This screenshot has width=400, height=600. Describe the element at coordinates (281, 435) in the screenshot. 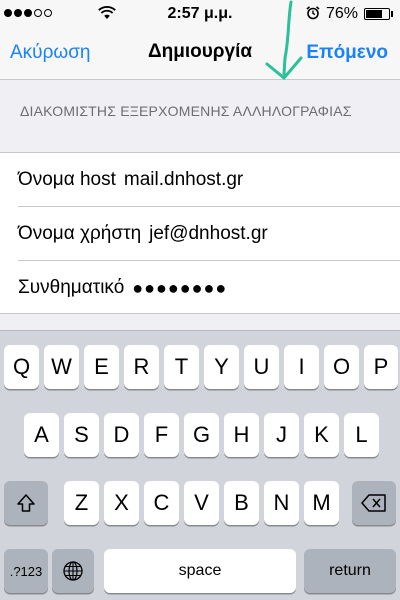

I see `key-j: J` at that location.